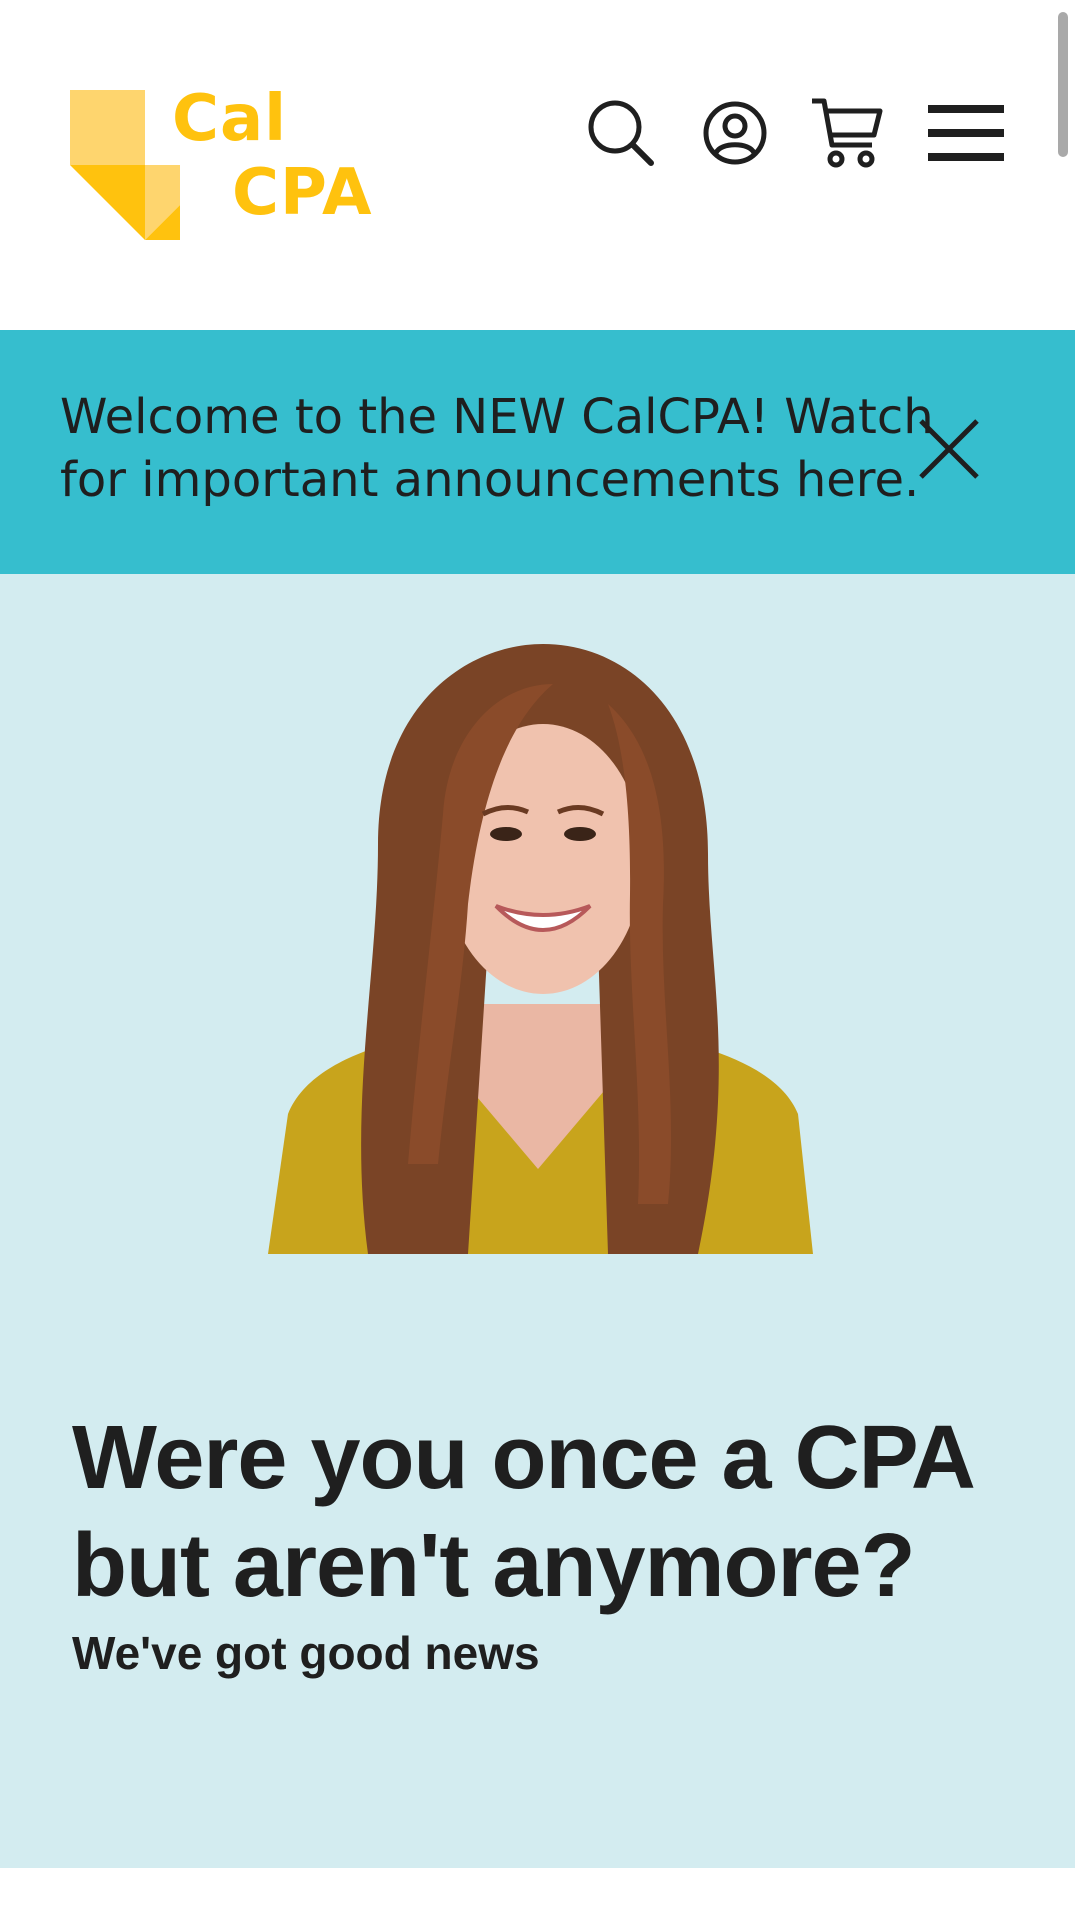  I want to click on search-button, so click(621, 133).